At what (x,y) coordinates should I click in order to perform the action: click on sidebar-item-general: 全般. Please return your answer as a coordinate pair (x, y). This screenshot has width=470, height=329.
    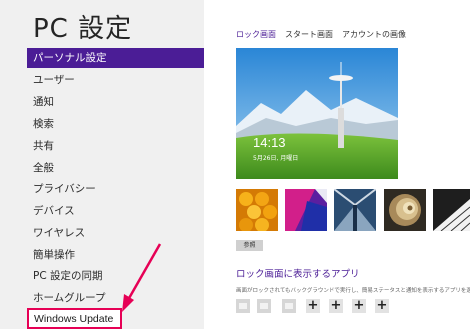
    Looking at the image, I should click on (43, 168).